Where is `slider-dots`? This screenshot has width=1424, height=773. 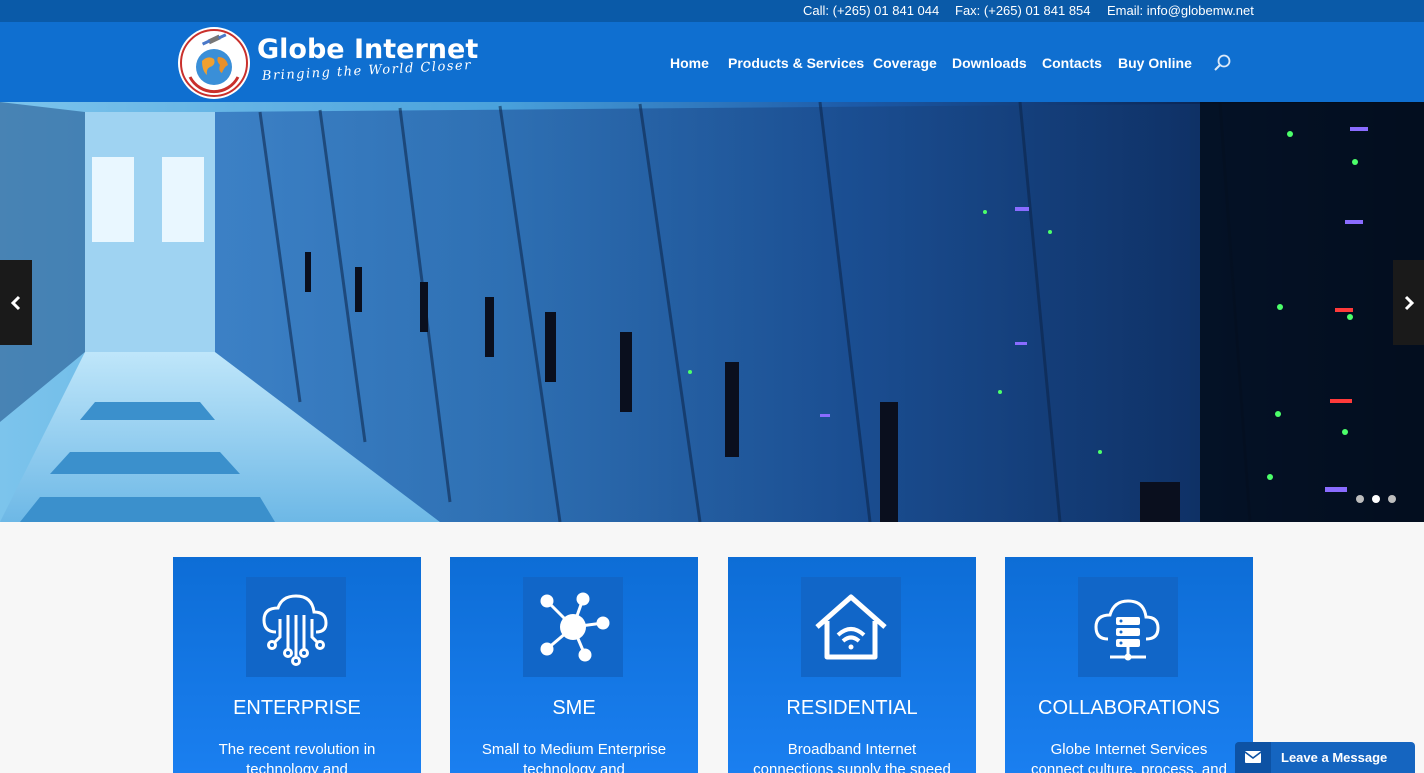
slider-dots is located at coordinates (1378, 500).